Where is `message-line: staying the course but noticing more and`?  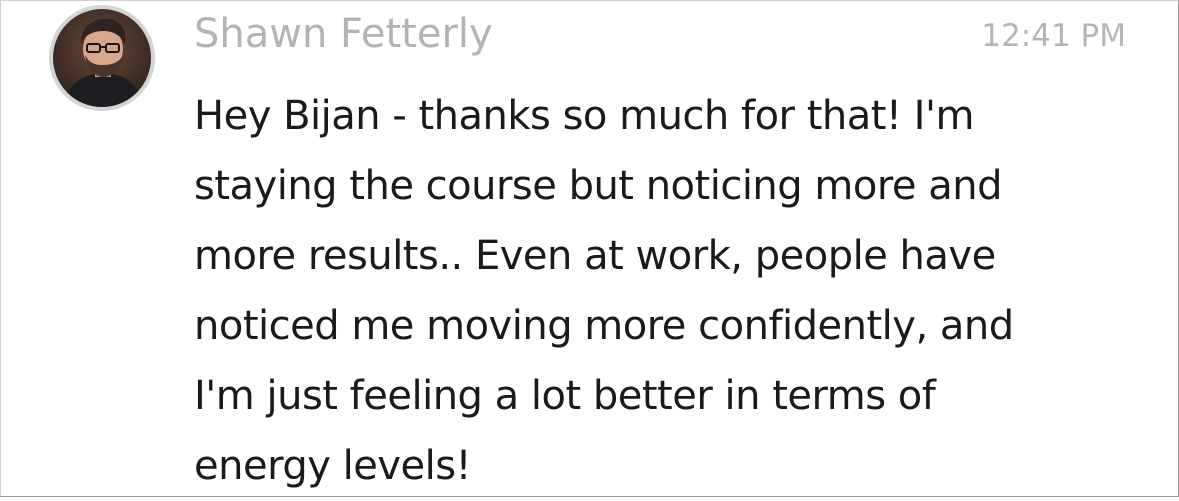
message-line: staying the course but noticing more and is located at coordinates (598, 186).